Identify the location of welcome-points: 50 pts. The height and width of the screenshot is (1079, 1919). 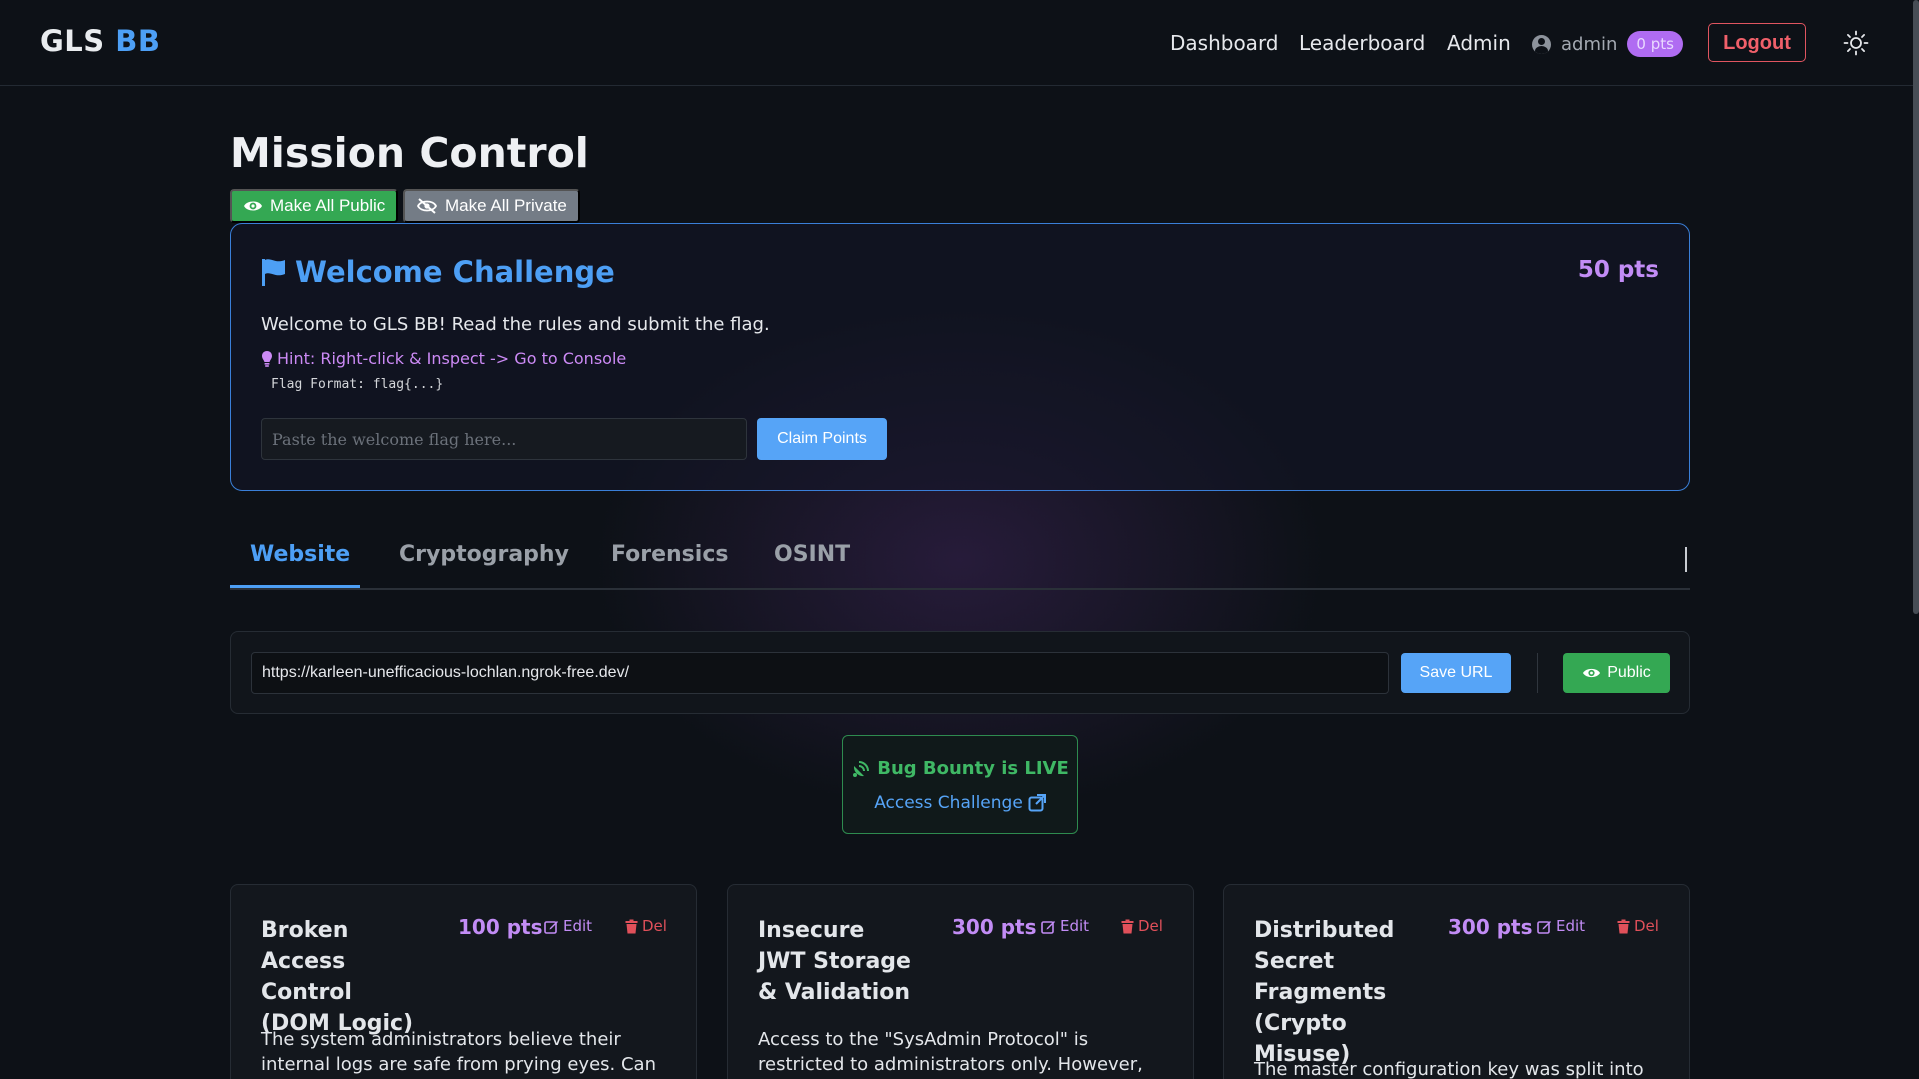
(1618, 270).